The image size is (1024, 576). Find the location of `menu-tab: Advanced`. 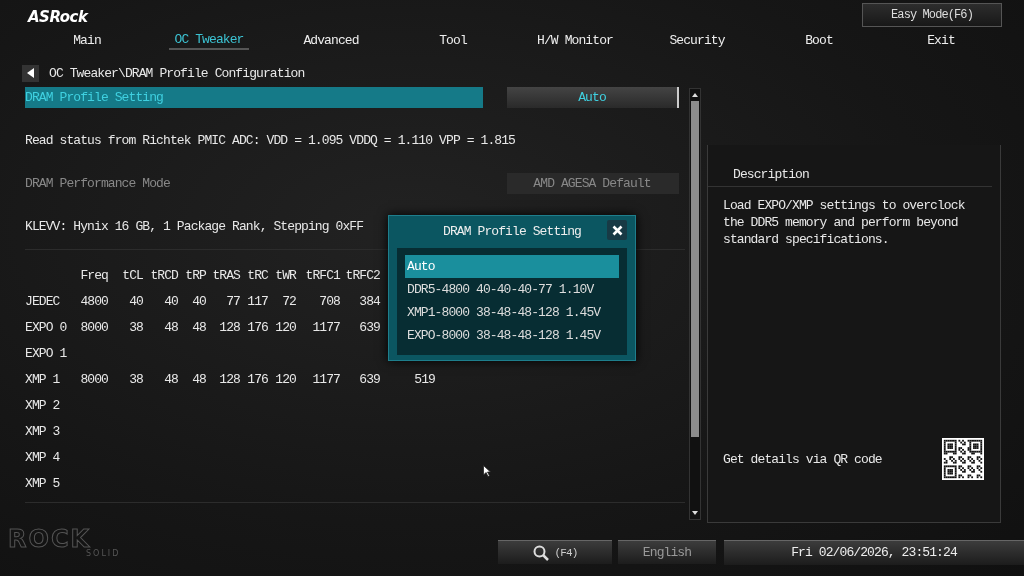

menu-tab: Advanced is located at coordinates (331, 40).